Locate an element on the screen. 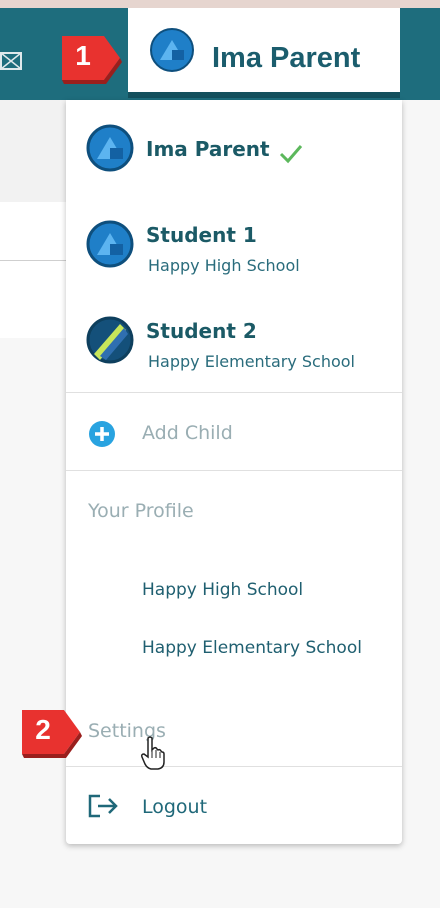  logout-label: Logout is located at coordinates (175, 807).